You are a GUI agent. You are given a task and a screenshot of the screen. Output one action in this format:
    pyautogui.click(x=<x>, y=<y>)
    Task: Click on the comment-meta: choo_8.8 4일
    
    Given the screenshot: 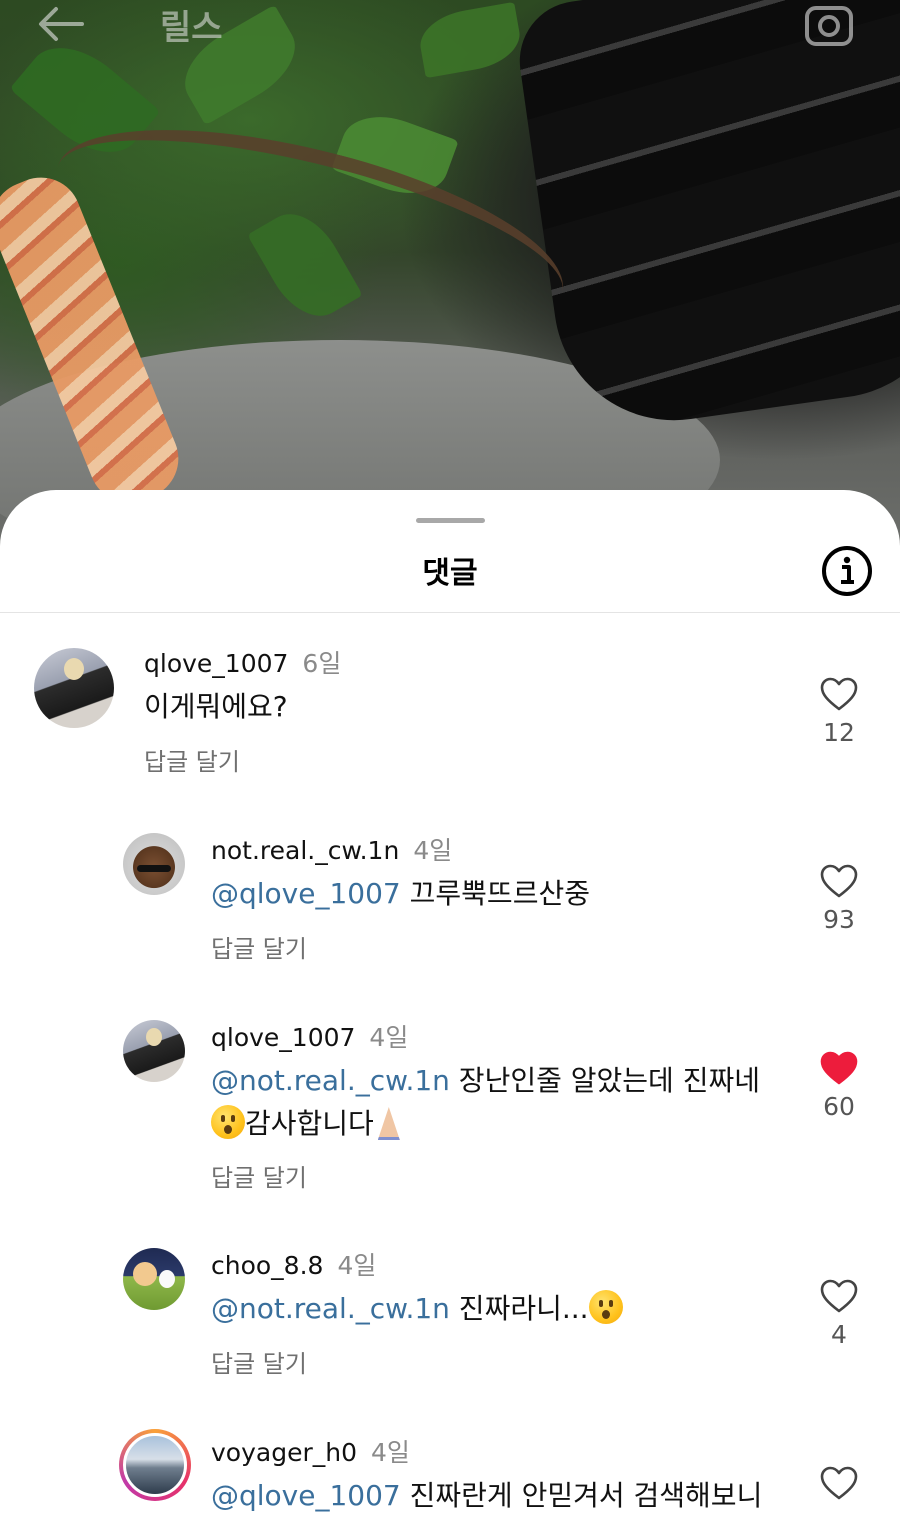 What is the action you would take?
    pyautogui.click(x=293, y=1264)
    